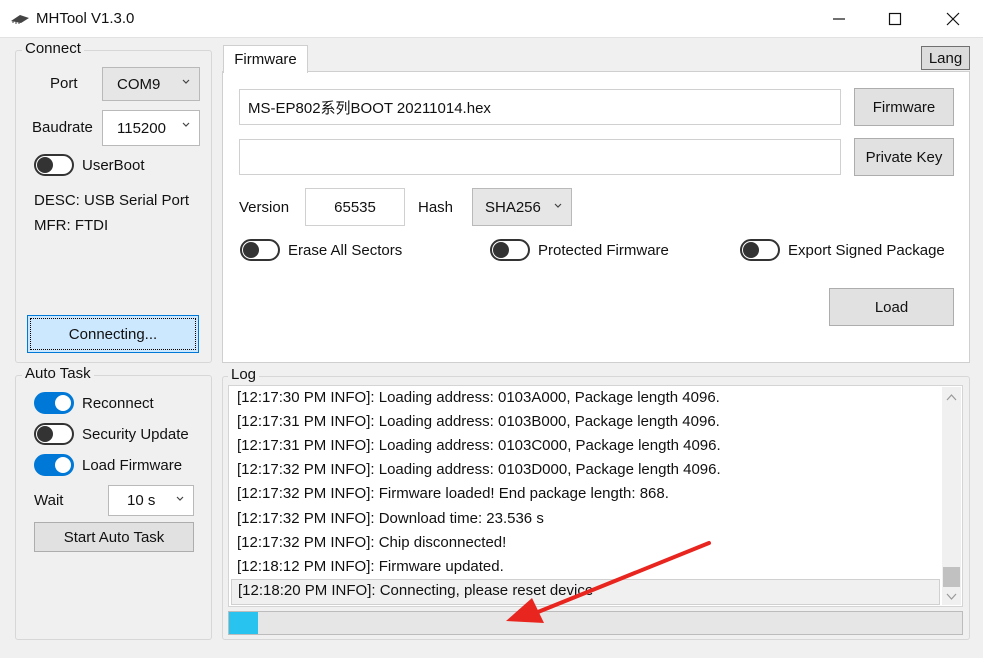  I want to click on wait-select: 10 s, so click(151, 500).